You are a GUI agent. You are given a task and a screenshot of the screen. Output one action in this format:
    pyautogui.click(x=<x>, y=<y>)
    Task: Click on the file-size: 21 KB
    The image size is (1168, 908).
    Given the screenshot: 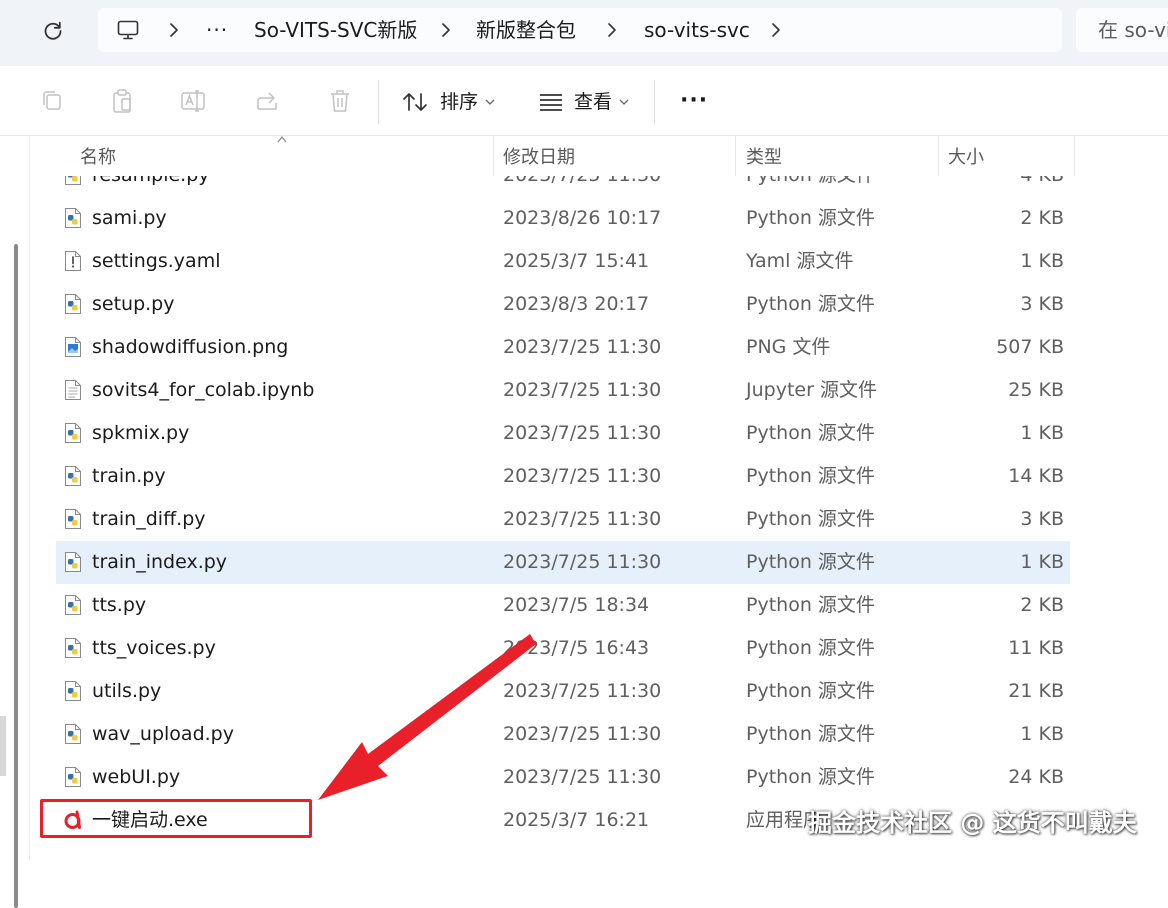 What is the action you would take?
    pyautogui.click(x=1036, y=691)
    